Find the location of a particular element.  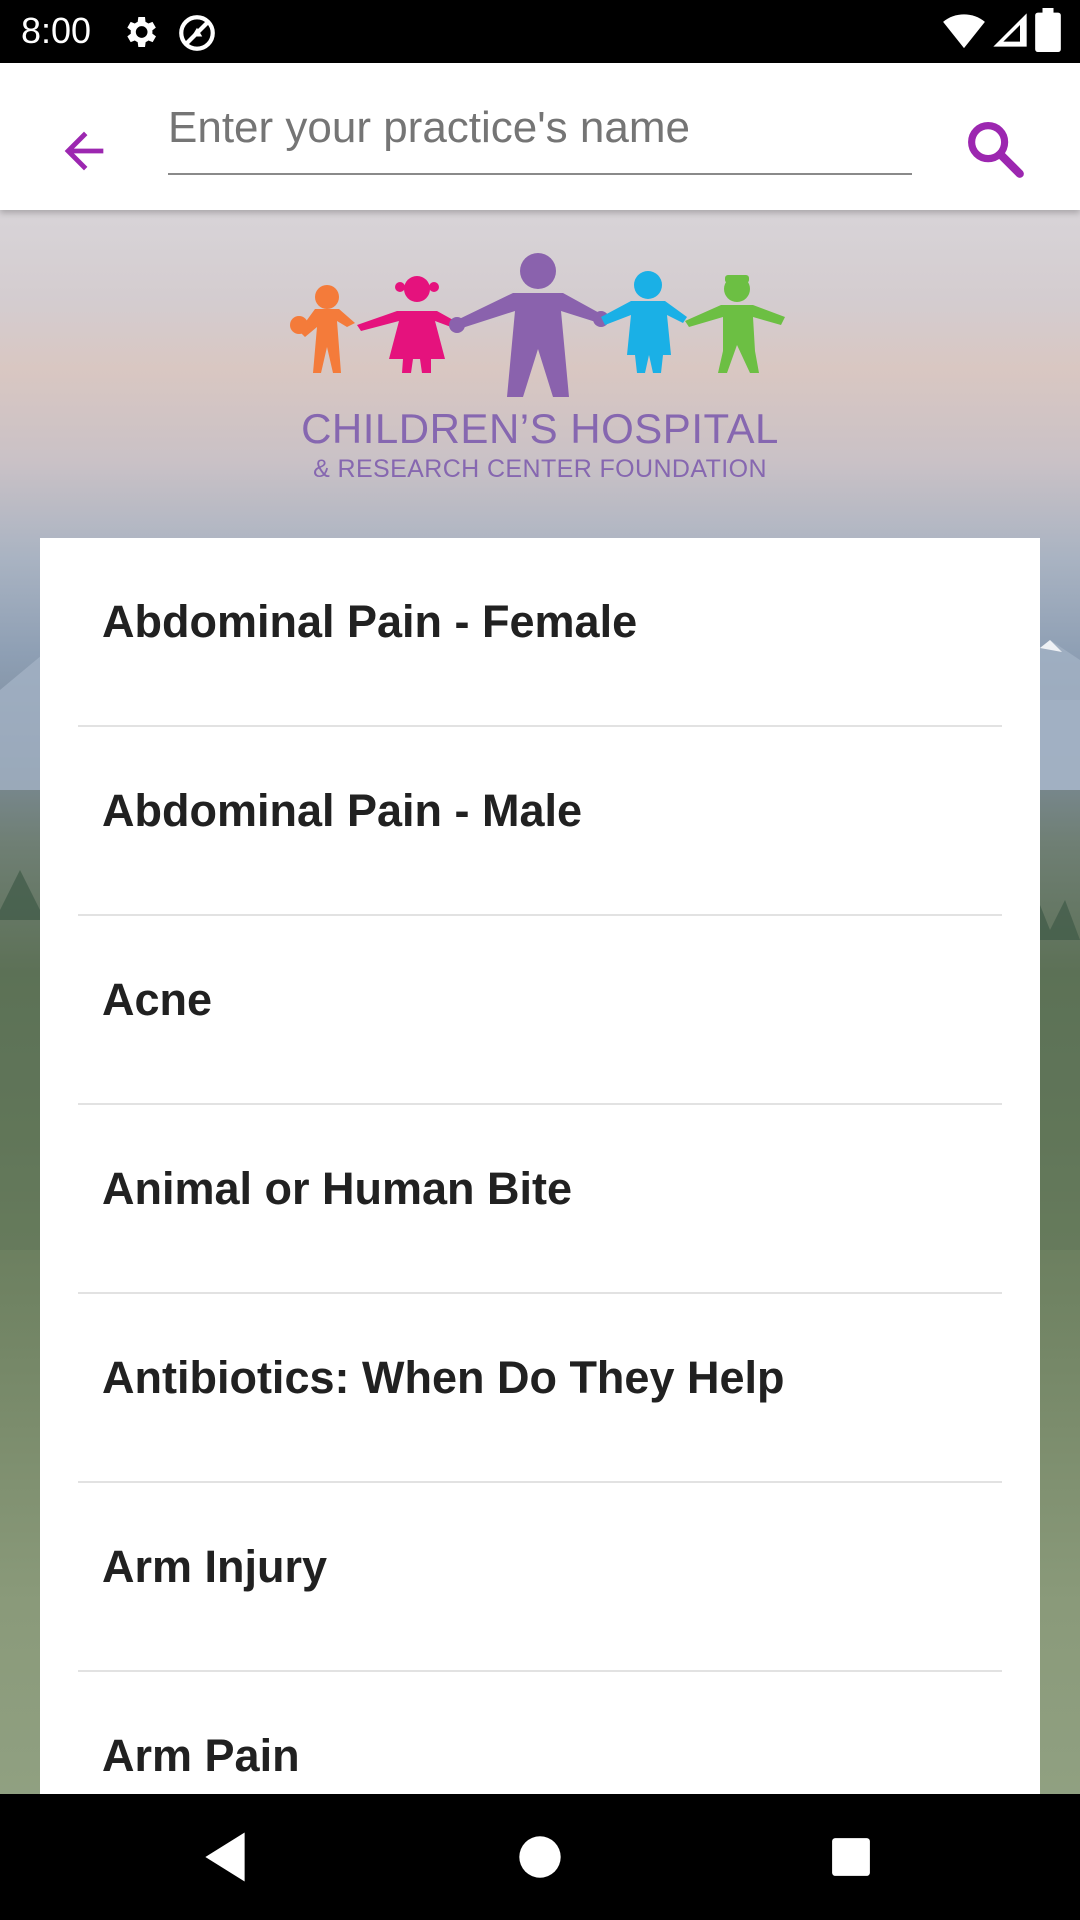

arrow-back-icon is located at coordinates (84, 151).